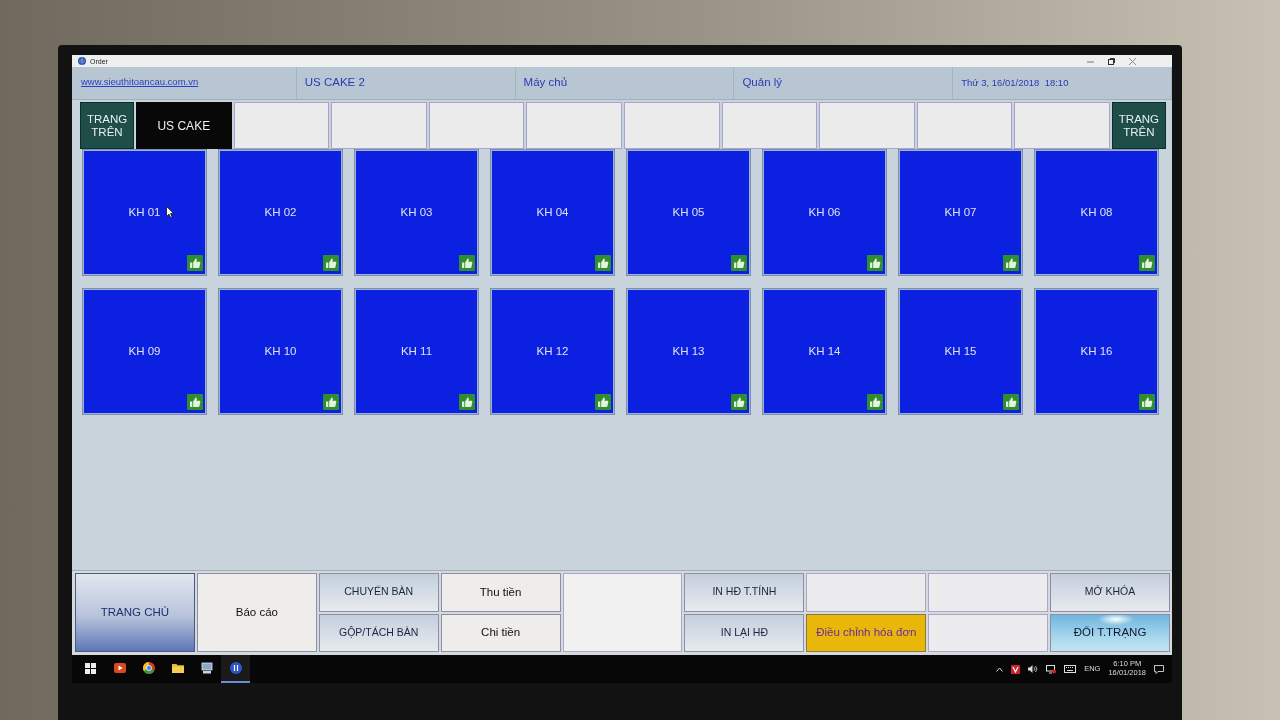 The width and height of the screenshot is (1280, 720). I want to click on table-tile: KH 15, so click(960, 351).